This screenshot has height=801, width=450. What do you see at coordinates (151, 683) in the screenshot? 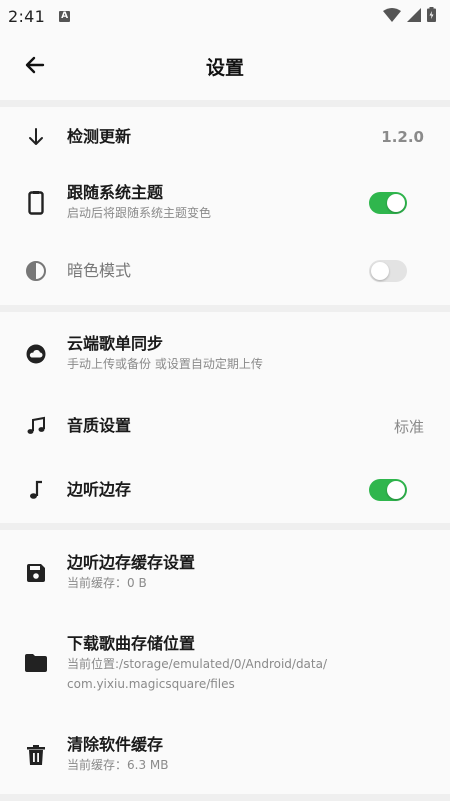
I see `download-path-line2: com.yixiu.magicsquare/files` at bounding box center [151, 683].